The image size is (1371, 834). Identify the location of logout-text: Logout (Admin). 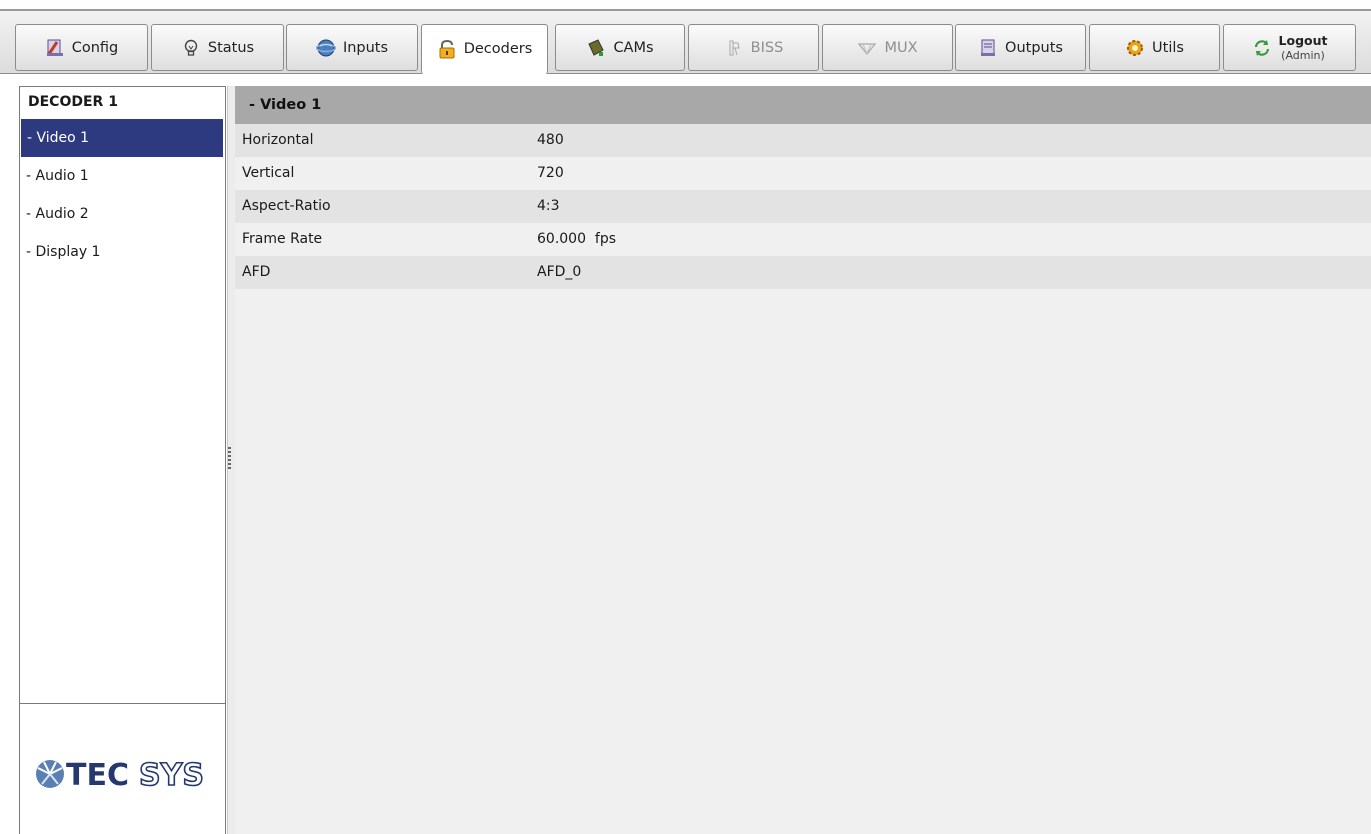
(1303, 48).